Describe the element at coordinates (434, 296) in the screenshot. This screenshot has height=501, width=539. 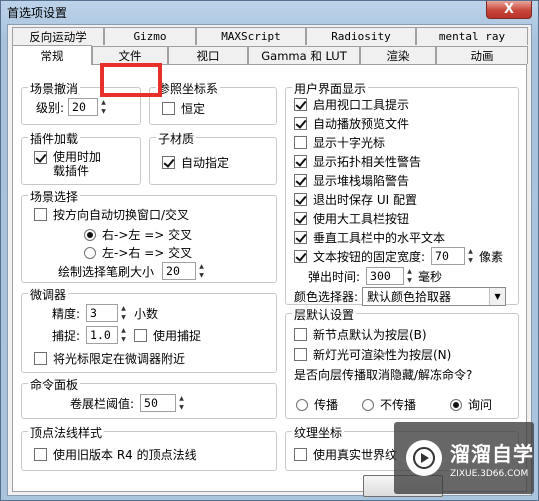
I see `color-picker-select: 默认颜色拾取器 ▼` at that location.